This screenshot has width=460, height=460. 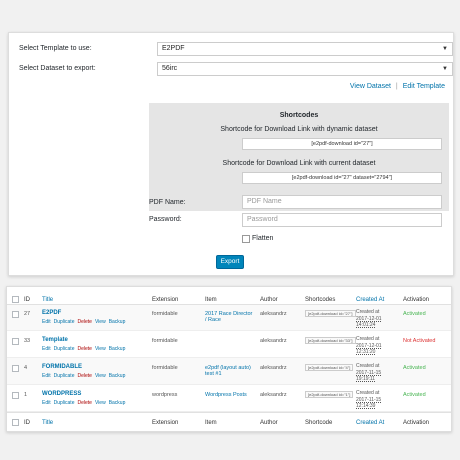 What do you see at coordinates (273, 395) in the screenshot?
I see `row-author: aleksandrz` at bounding box center [273, 395].